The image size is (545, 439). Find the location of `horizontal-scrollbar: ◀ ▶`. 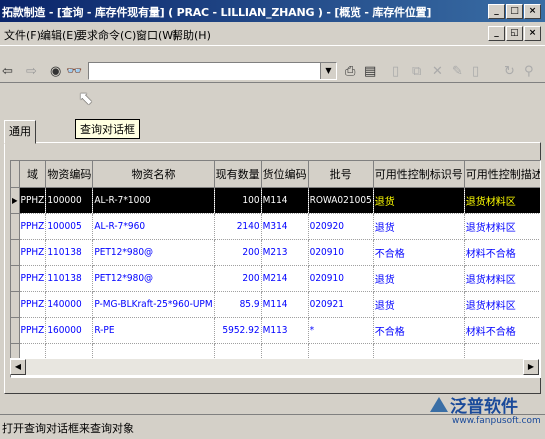

horizontal-scrollbar: ◀ ▶ is located at coordinates (274, 366).